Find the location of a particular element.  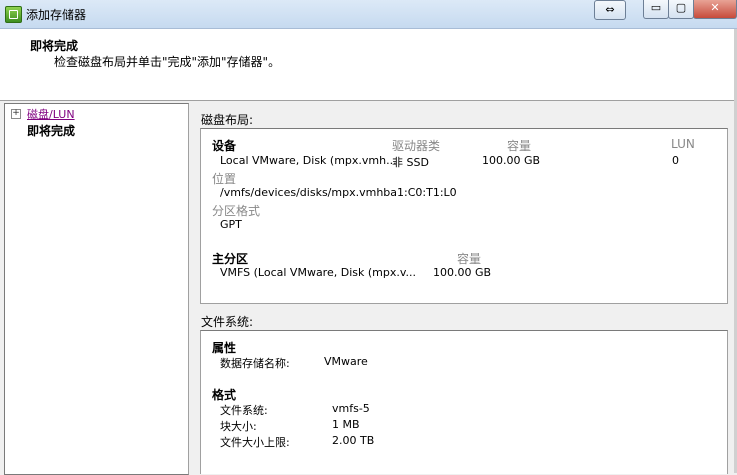

fs-value: vmfs-5 is located at coordinates (351, 408).